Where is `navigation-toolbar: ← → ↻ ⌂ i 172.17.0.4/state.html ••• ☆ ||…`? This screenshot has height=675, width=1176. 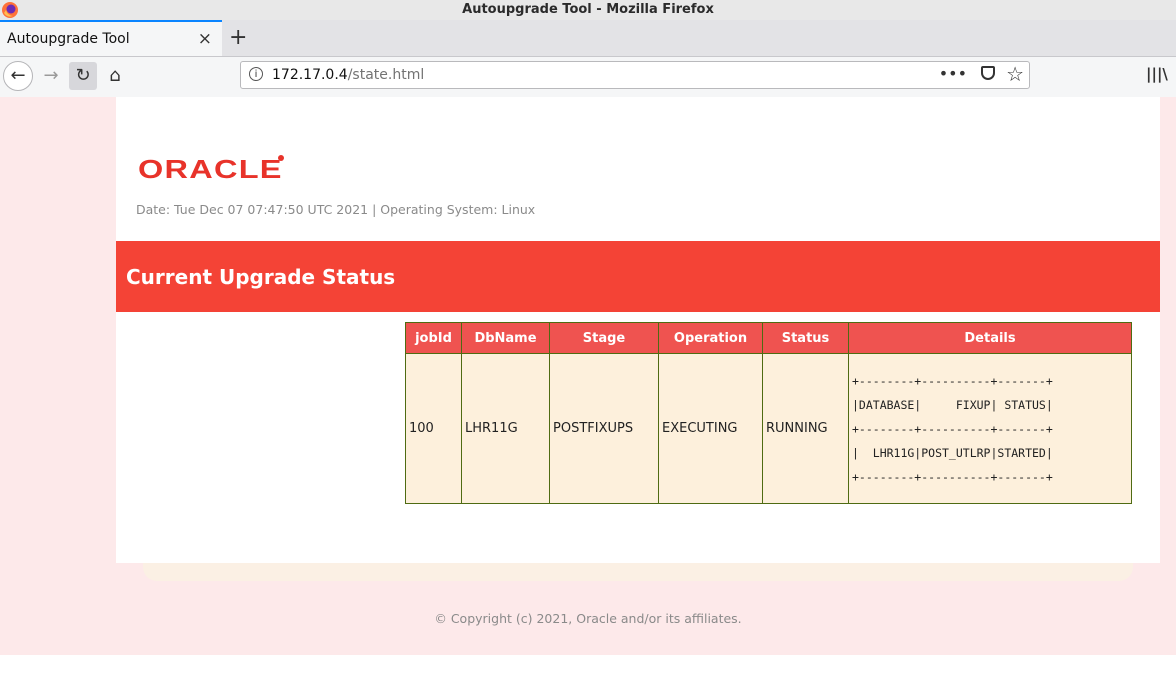
navigation-toolbar: ← → ↻ ⌂ i 172.17.0.4/state.html ••• ☆ ||… is located at coordinates (588, 77).